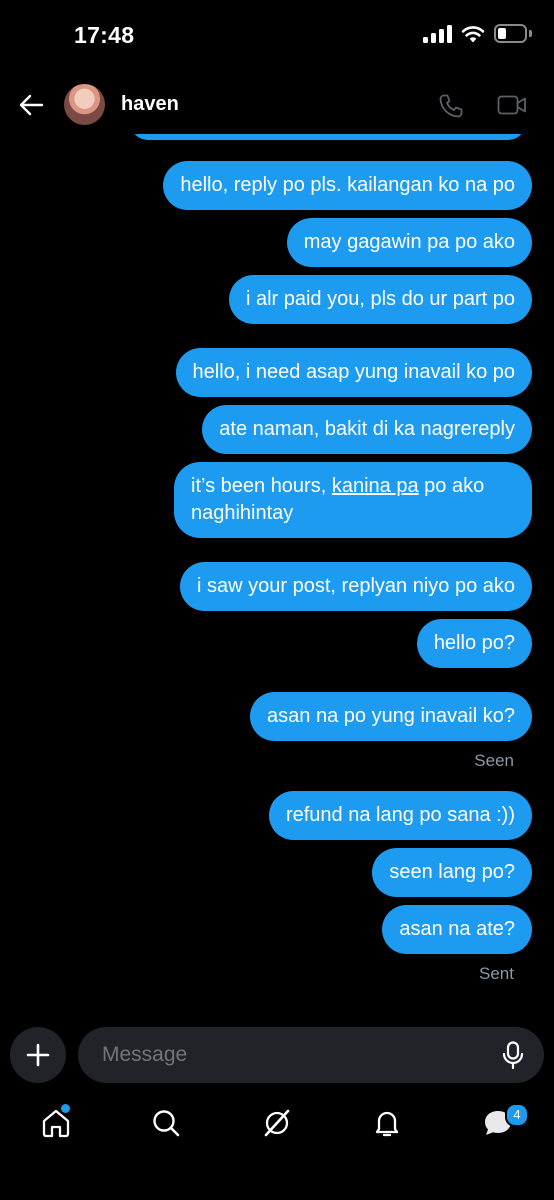 This screenshot has width=554, height=1200. I want to click on message-bubble: may gagawin pa po ako, so click(409, 242).